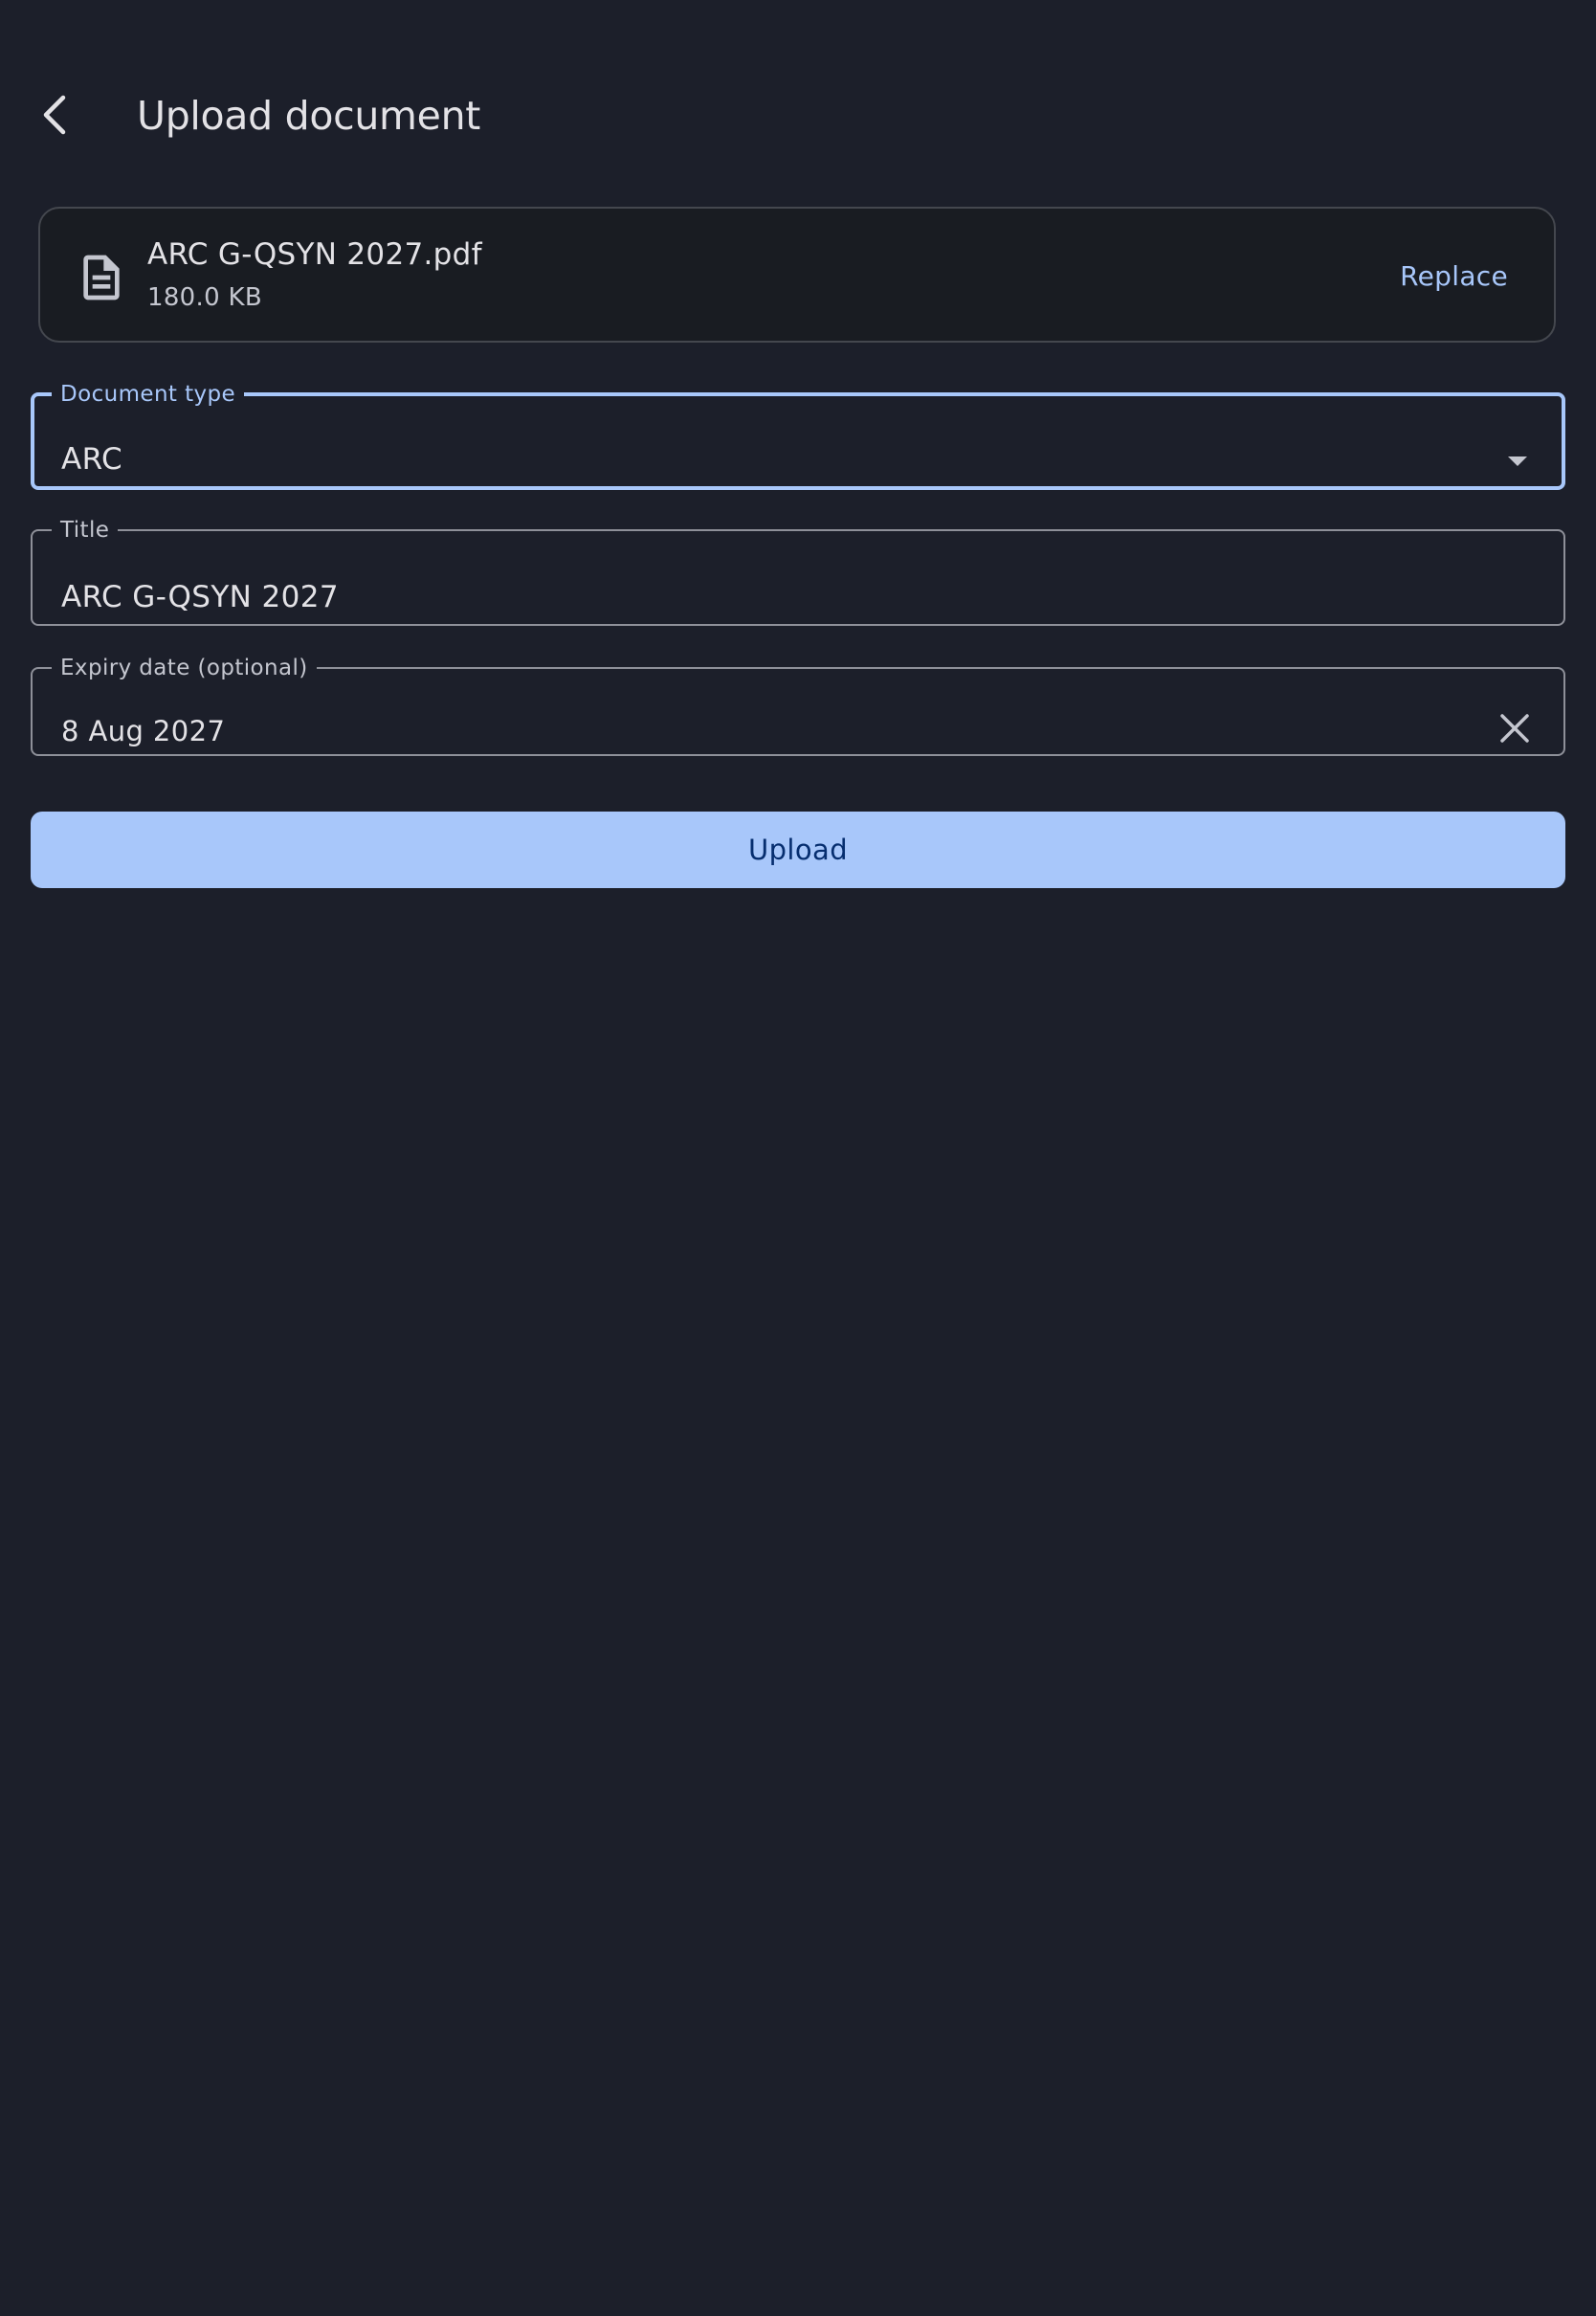 The image size is (1596, 2316). What do you see at coordinates (102, 278) in the screenshot?
I see `document-icon` at bounding box center [102, 278].